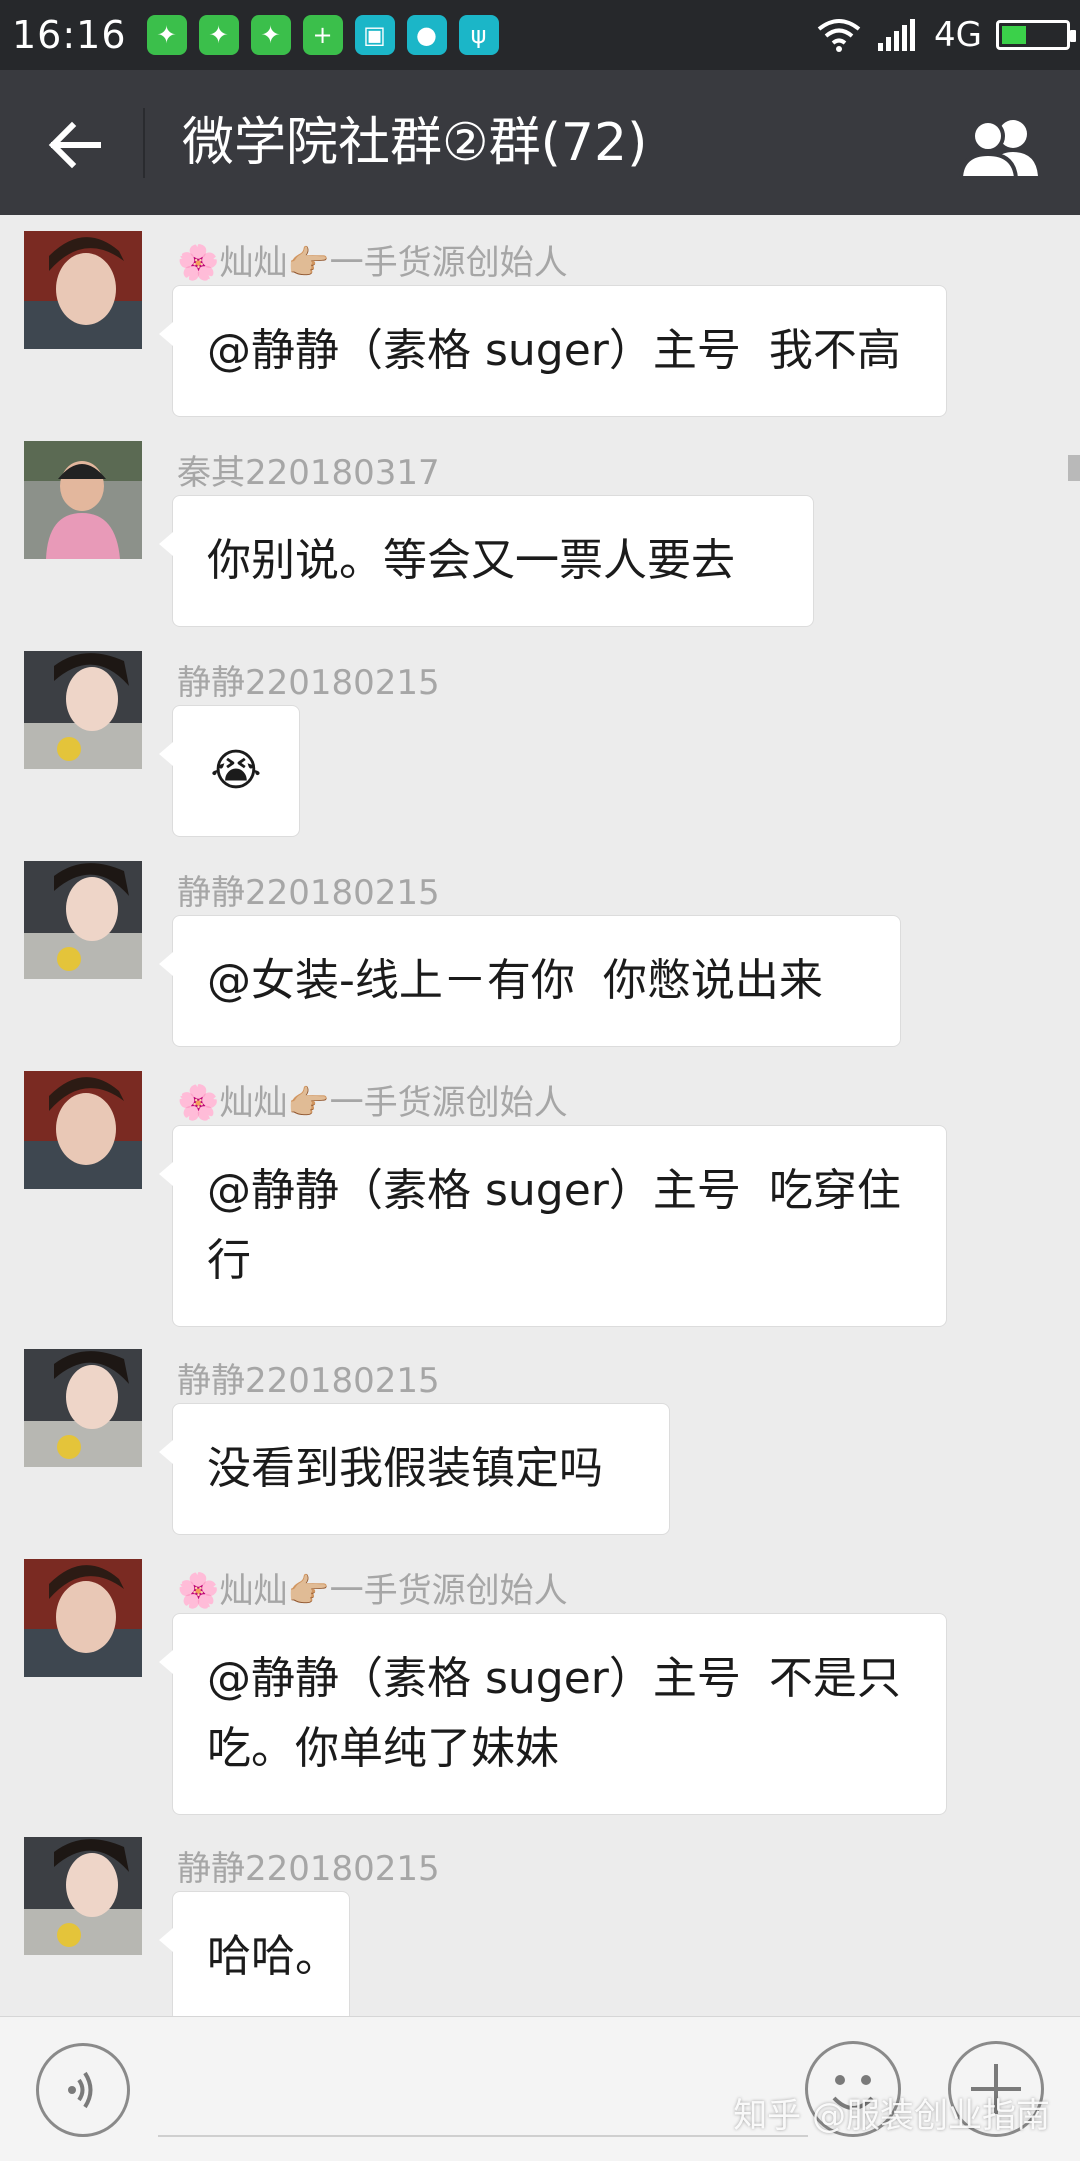 The height and width of the screenshot is (2161, 1080). I want to click on message-text-line: @静静（素格 suger）主号 不是只, so click(554, 1678).